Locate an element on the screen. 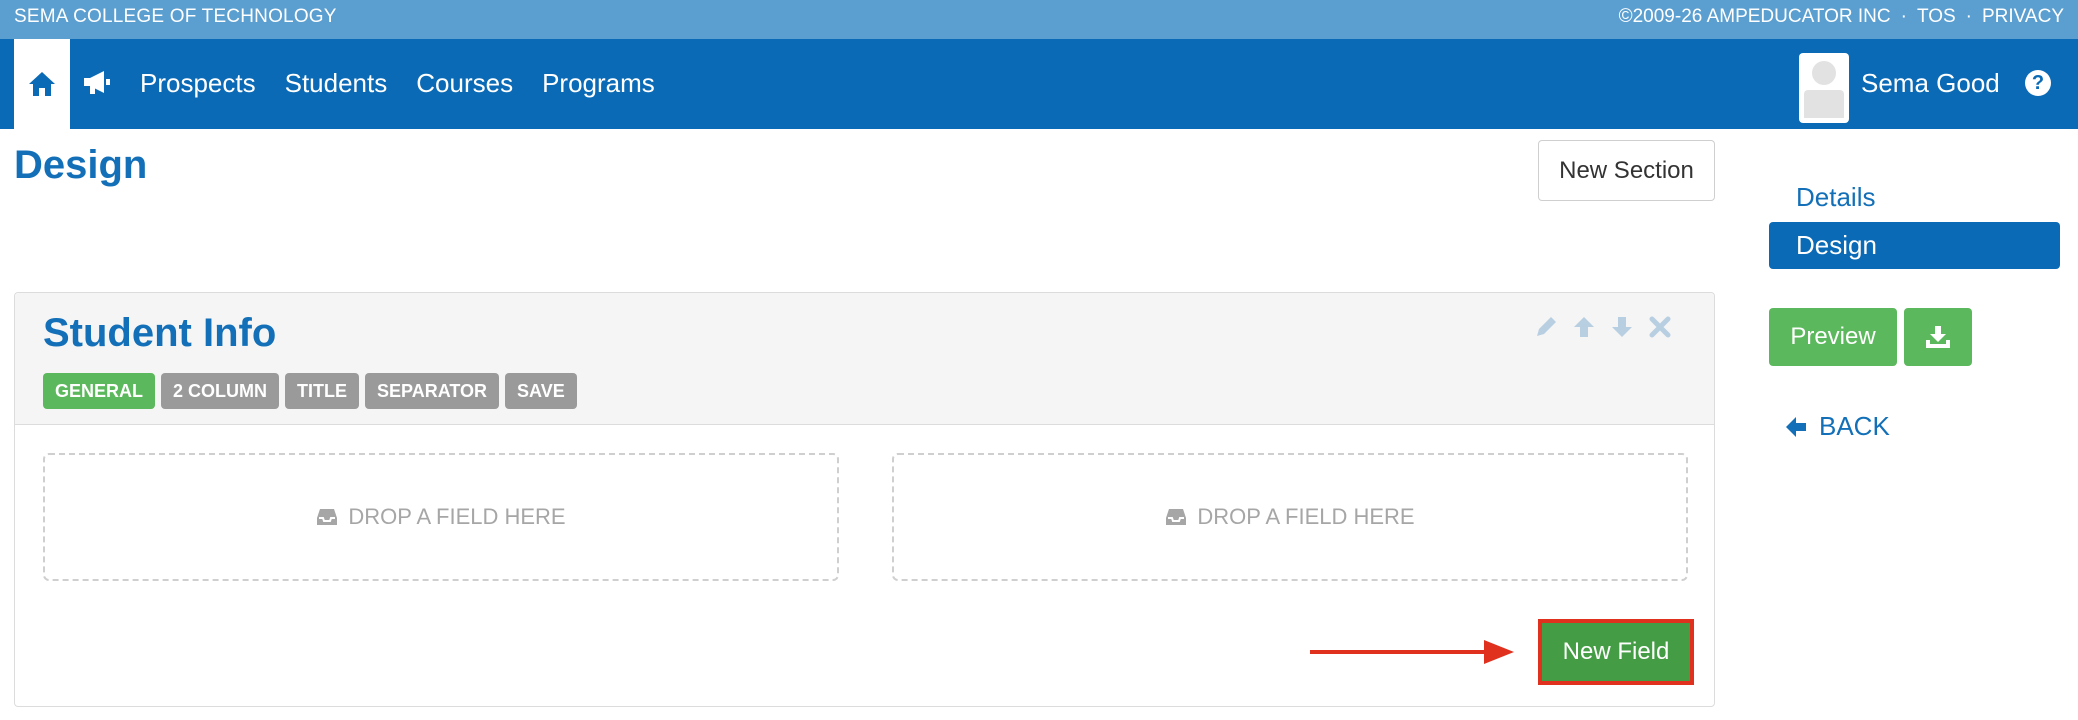 This screenshot has width=2078, height=720. download-icon is located at coordinates (1938, 337).